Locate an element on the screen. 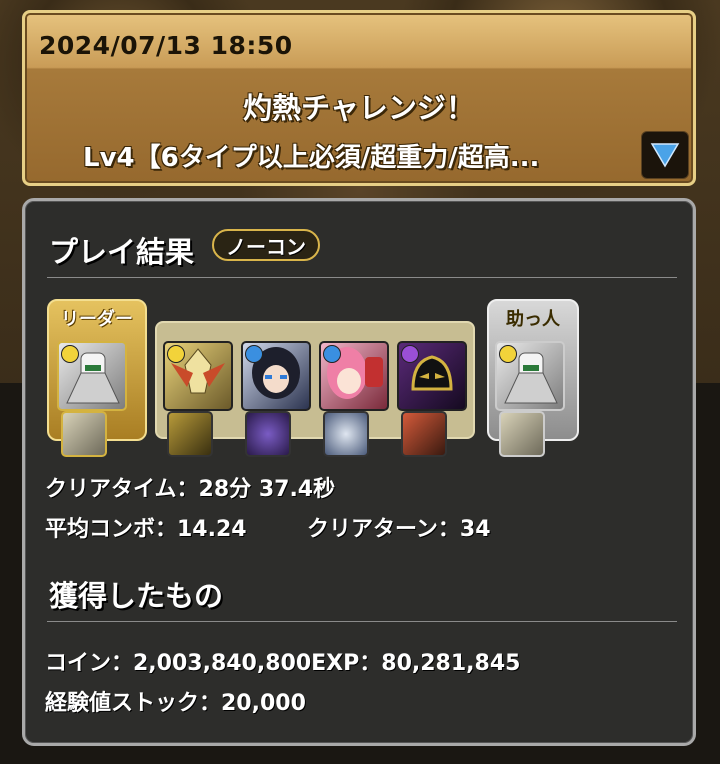 The height and width of the screenshot is (764, 720). leader-label: リーダー is located at coordinates (97, 319).